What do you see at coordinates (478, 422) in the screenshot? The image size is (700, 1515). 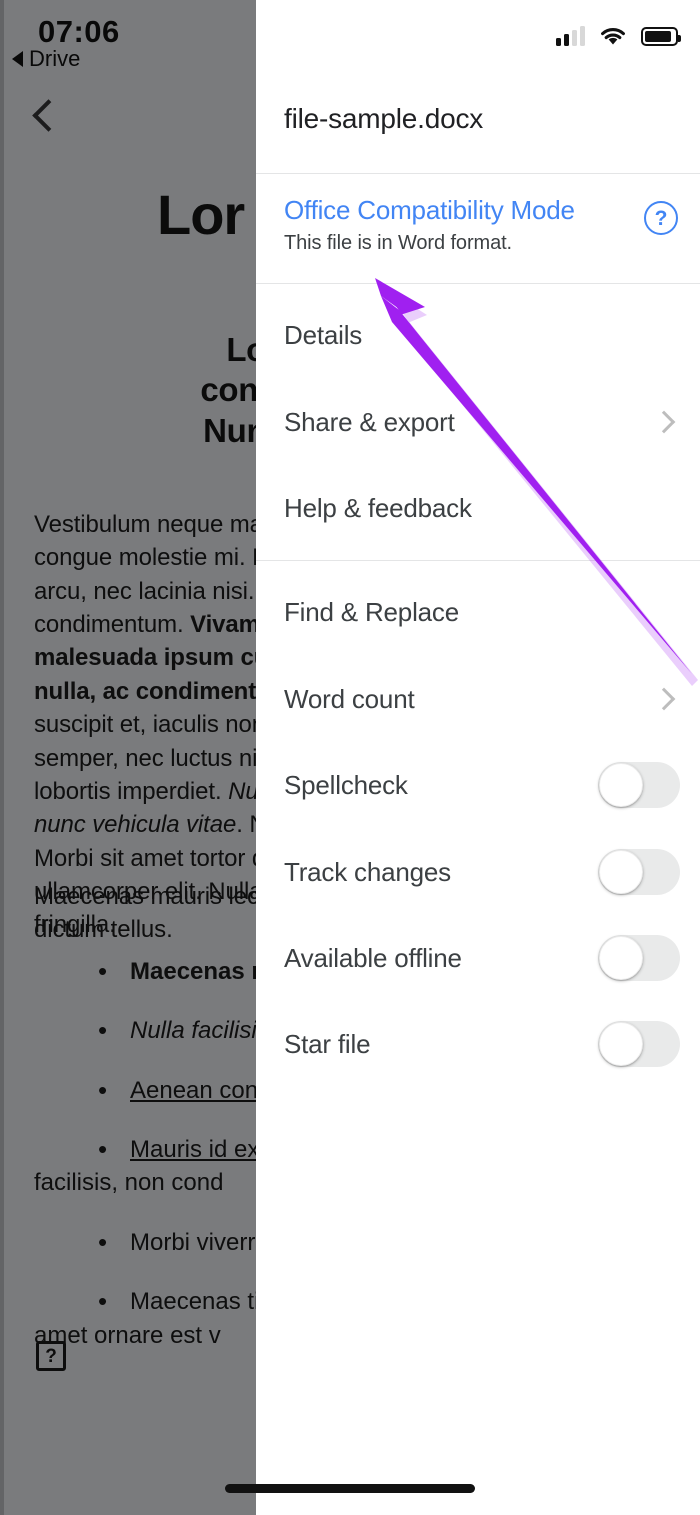 I see `menu-item-share-export: Share & export` at bounding box center [478, 422].